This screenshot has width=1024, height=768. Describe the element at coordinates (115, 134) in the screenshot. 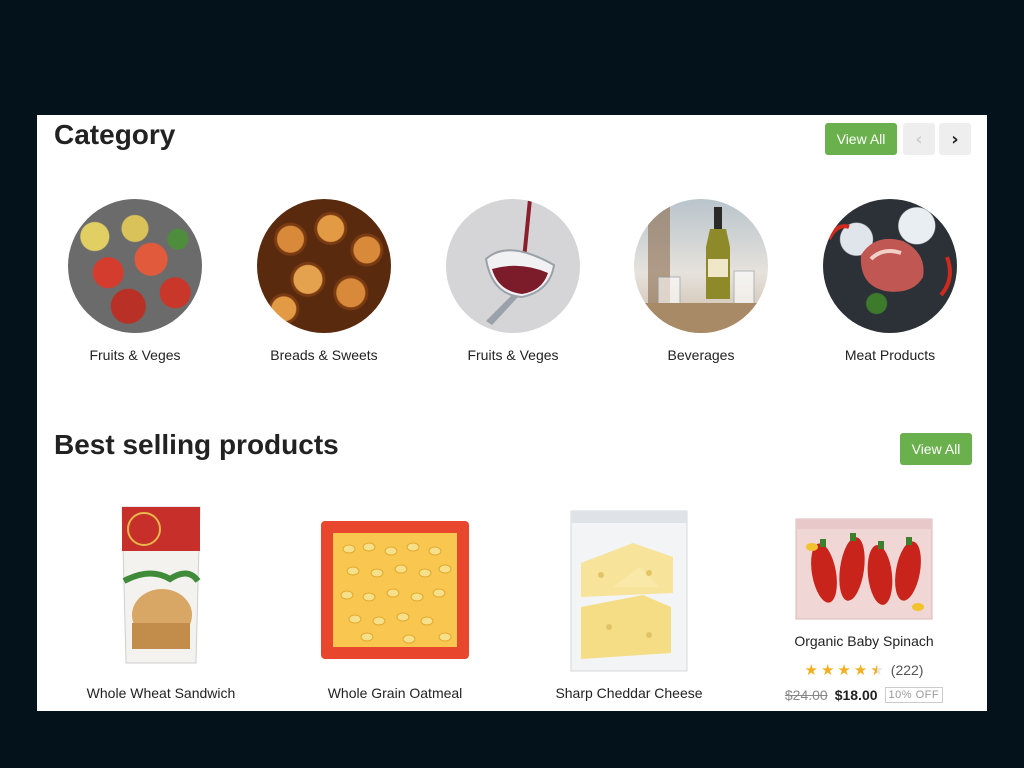

I see `category-title: Category` at that location.